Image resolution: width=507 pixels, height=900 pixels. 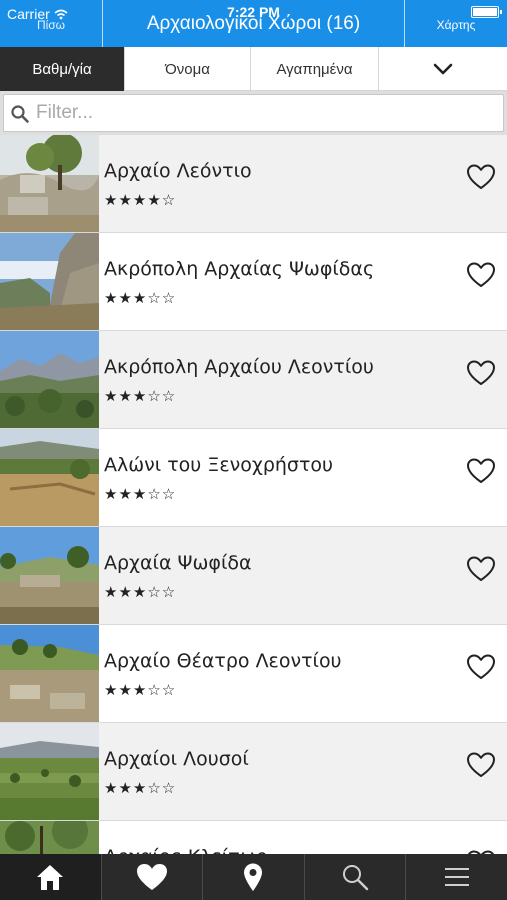 I want to click on list-item: Ακρόπολη Αρχαίου Λεοντίου ★★★☆☆, so click(x=253, y=380).